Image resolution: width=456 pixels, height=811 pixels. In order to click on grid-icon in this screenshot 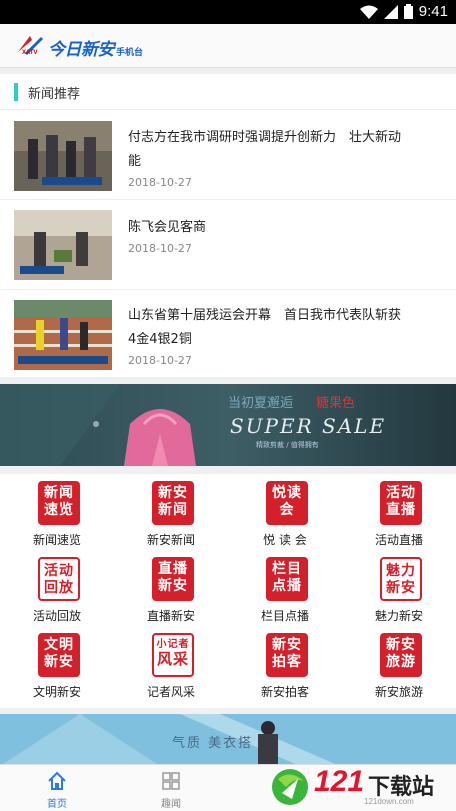, I will do `click(171, 781)`.